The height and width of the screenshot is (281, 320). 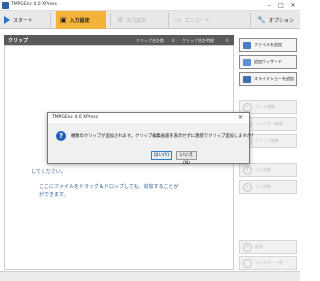 I want to click on window-titlebar: TMPGEnc 4.0 XPress – □ ✕, so click(x=150, y=5).